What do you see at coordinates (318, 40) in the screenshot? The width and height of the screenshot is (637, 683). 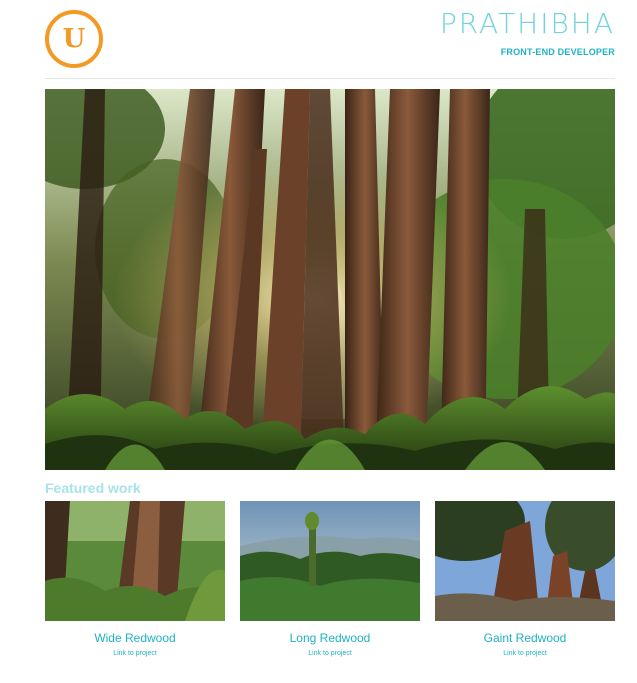 I see `site-header: U PRATHIBHA FRONT-END DEVELOPER` at bounding box center [318, 40].